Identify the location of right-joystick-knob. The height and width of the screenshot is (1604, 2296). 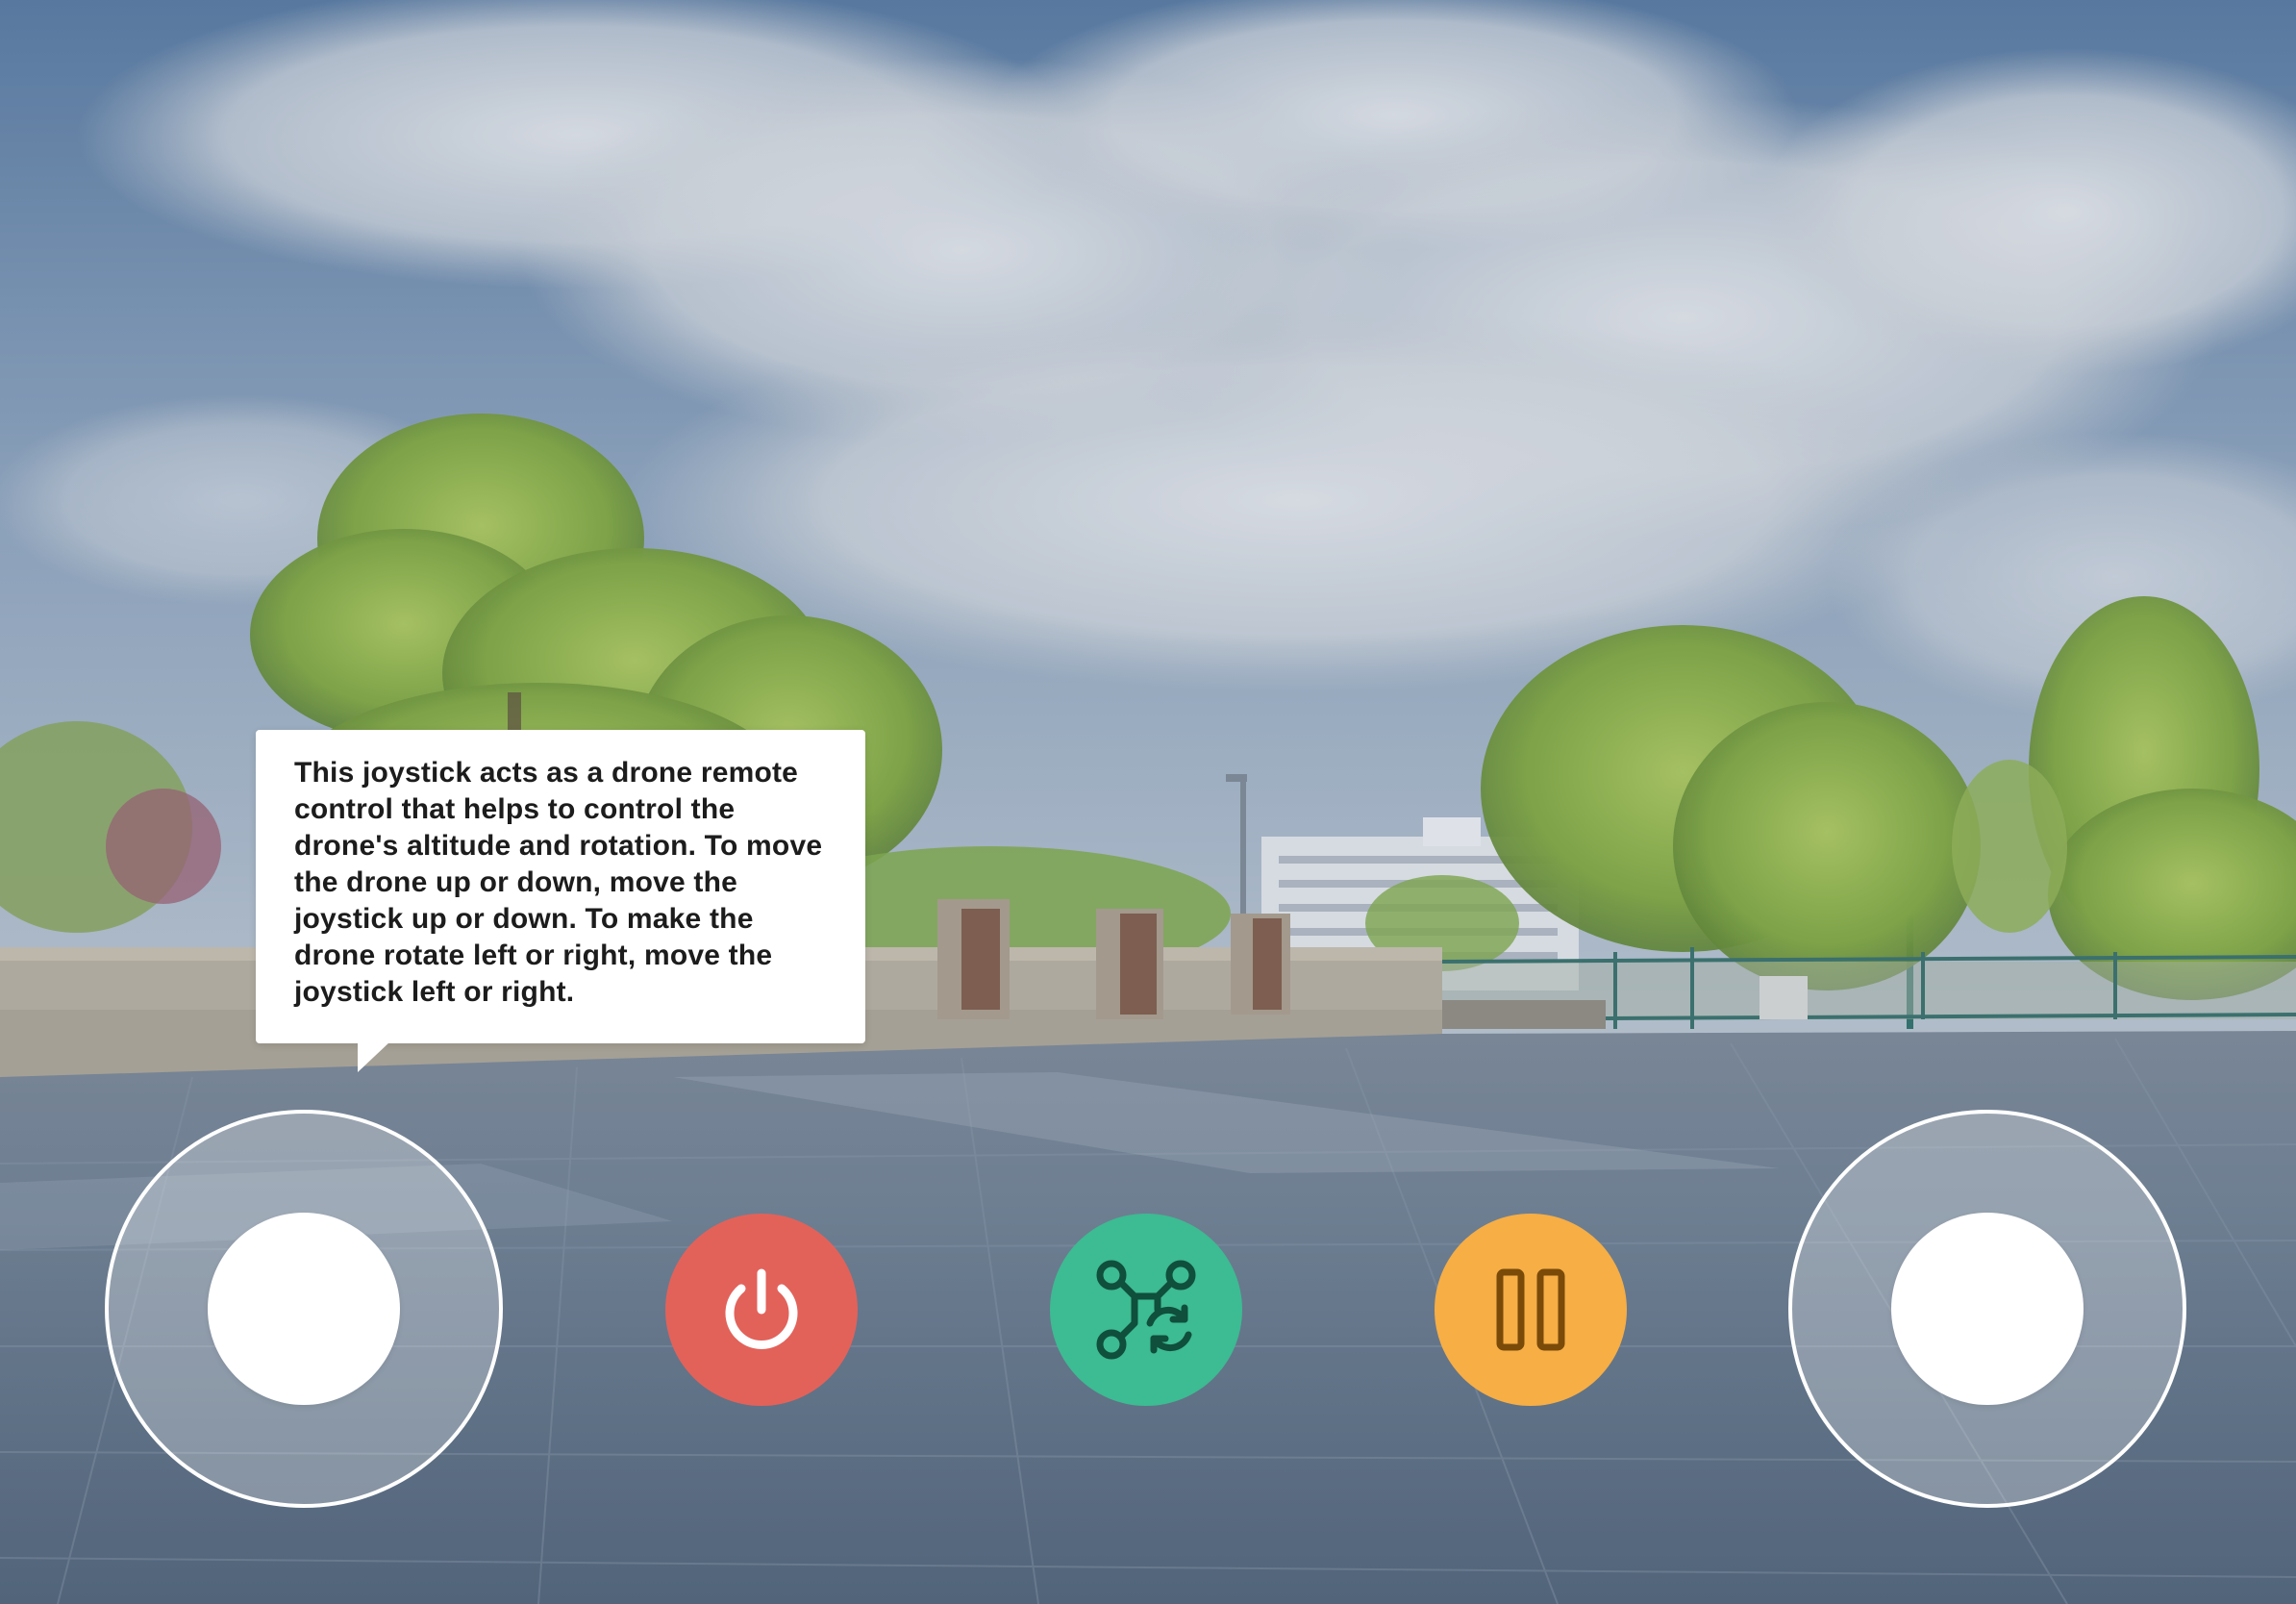
(1987, 1309).